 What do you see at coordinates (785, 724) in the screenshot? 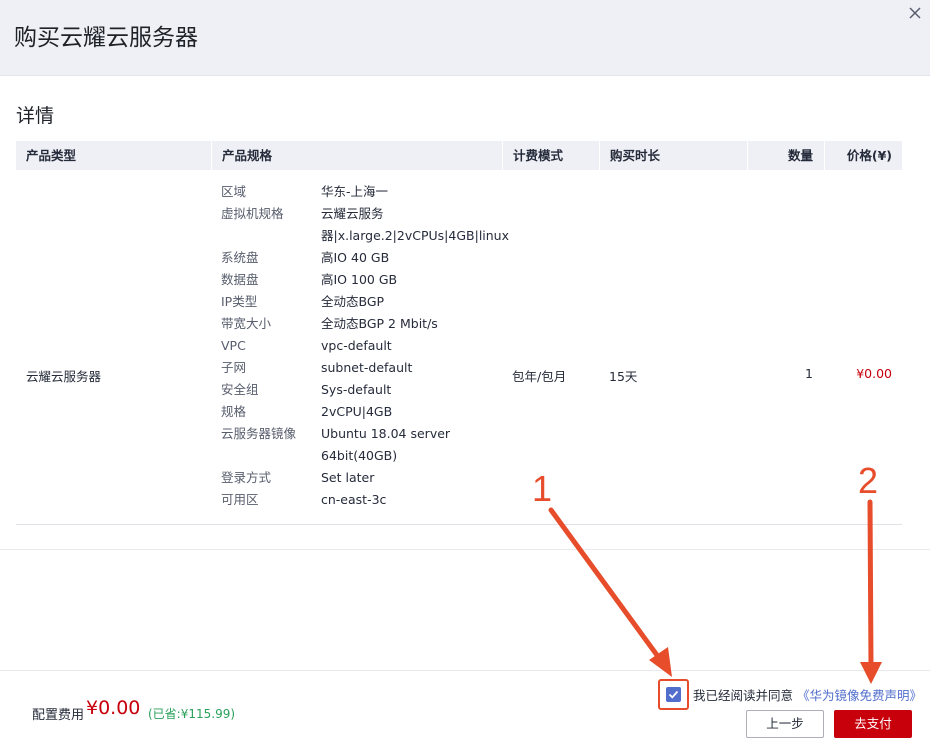
I see `previous-step-button: 上一步` at bounding box center [785, 724].